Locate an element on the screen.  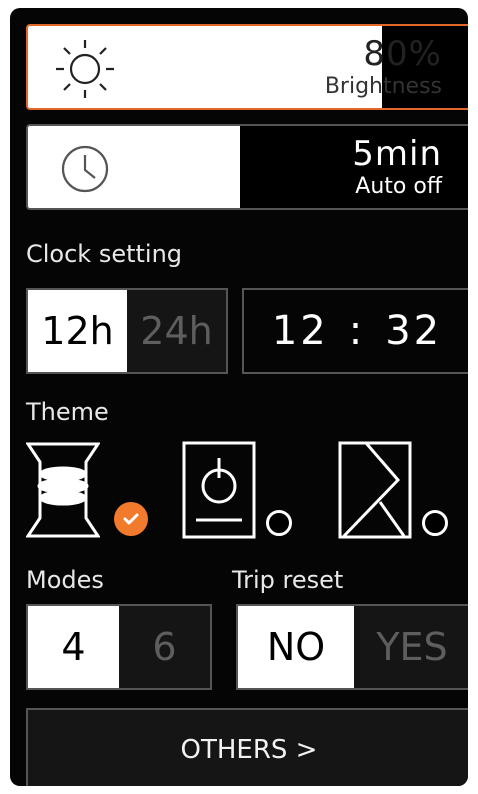
modes-toggle: 4 6 is located at coordinates (119, 647).